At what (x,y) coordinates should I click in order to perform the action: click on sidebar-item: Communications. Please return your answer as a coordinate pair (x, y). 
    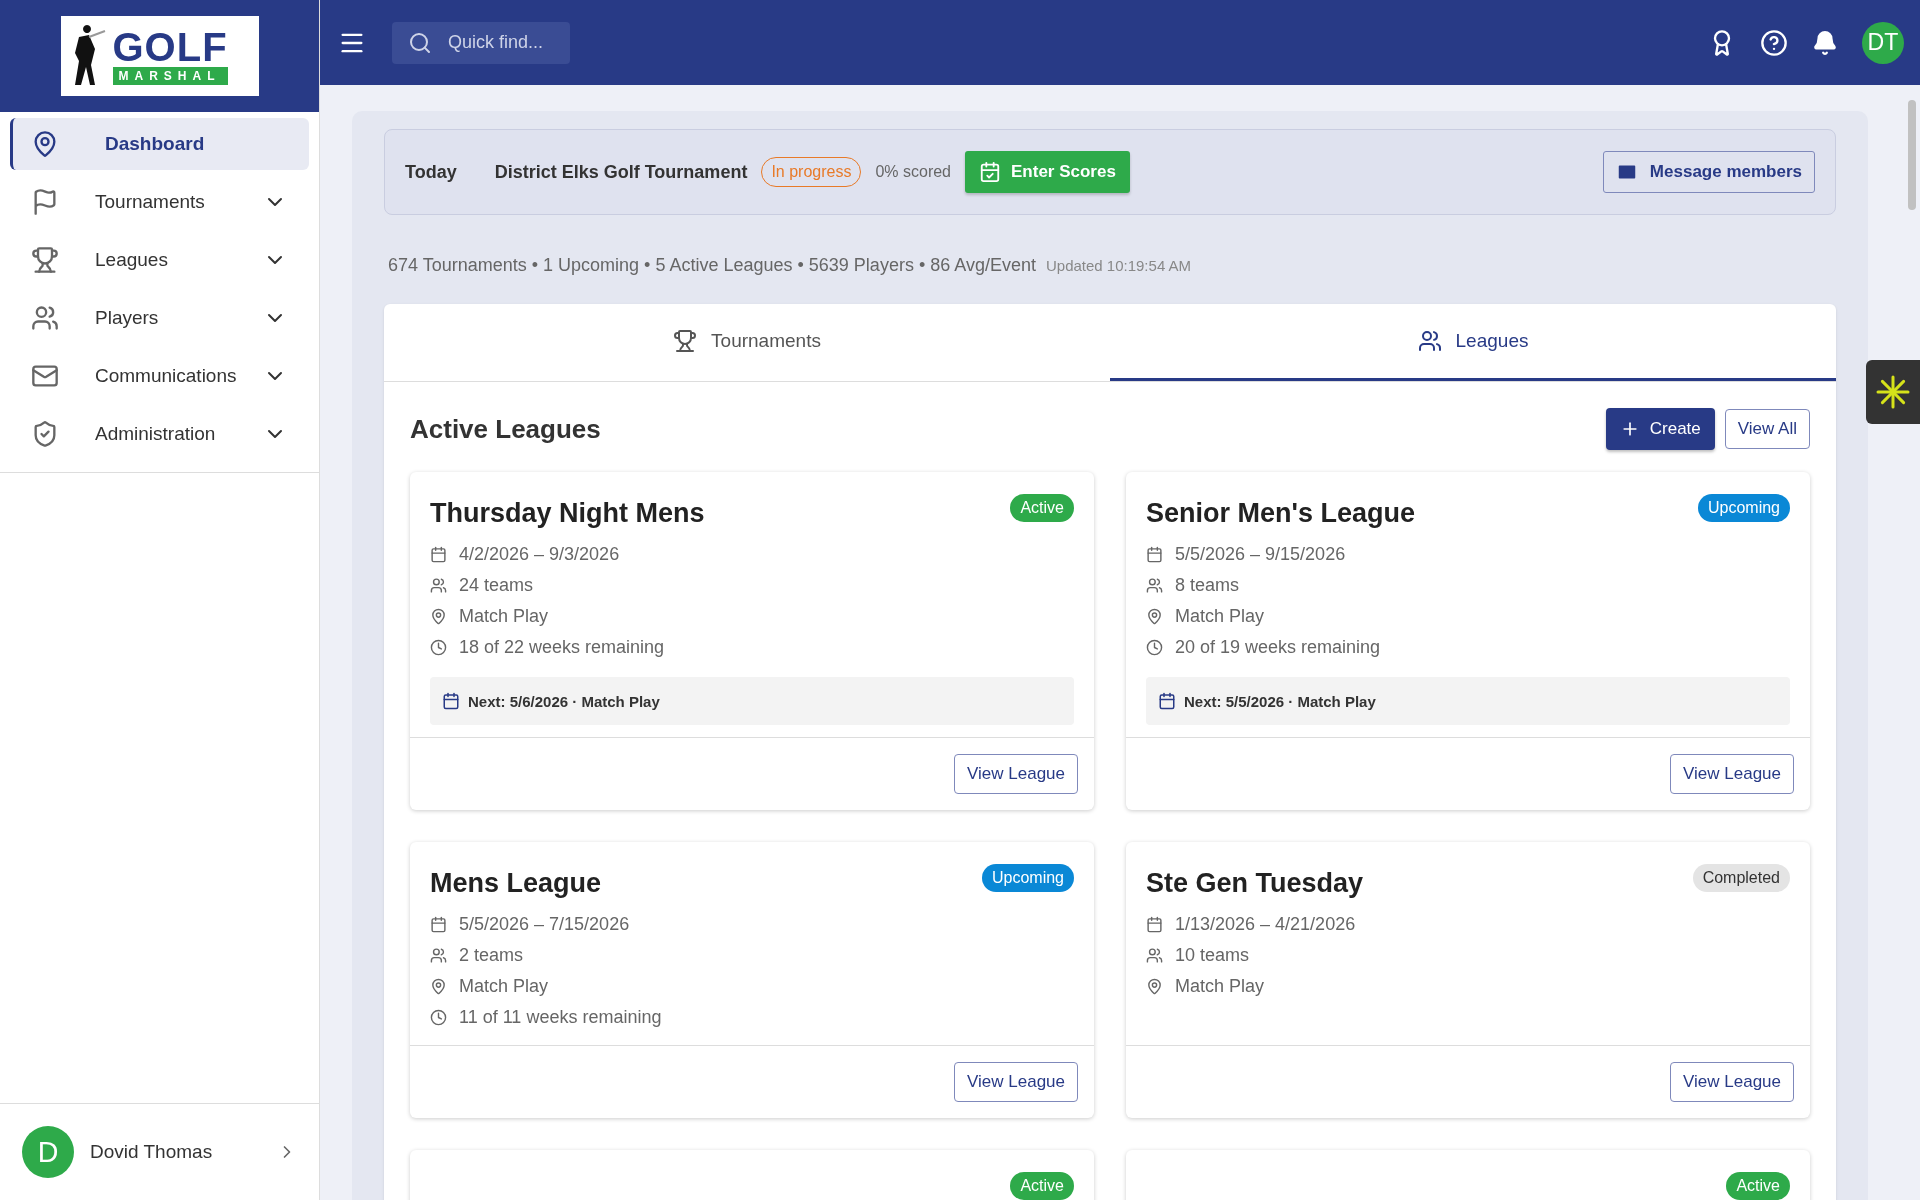
    Looking at the image, I should click on (159, 376).